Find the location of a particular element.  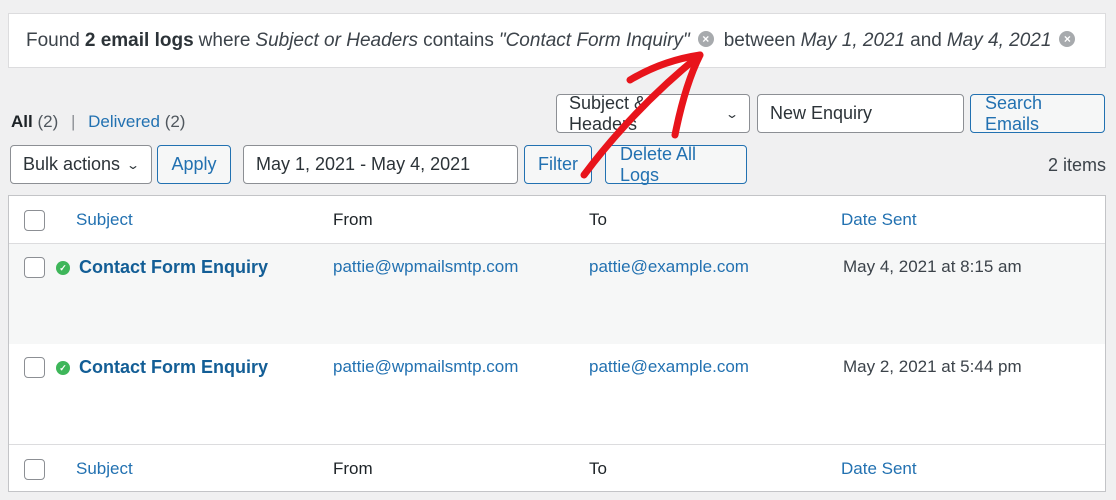

search-input: New Enquiry is located at coordinates (860, 113).